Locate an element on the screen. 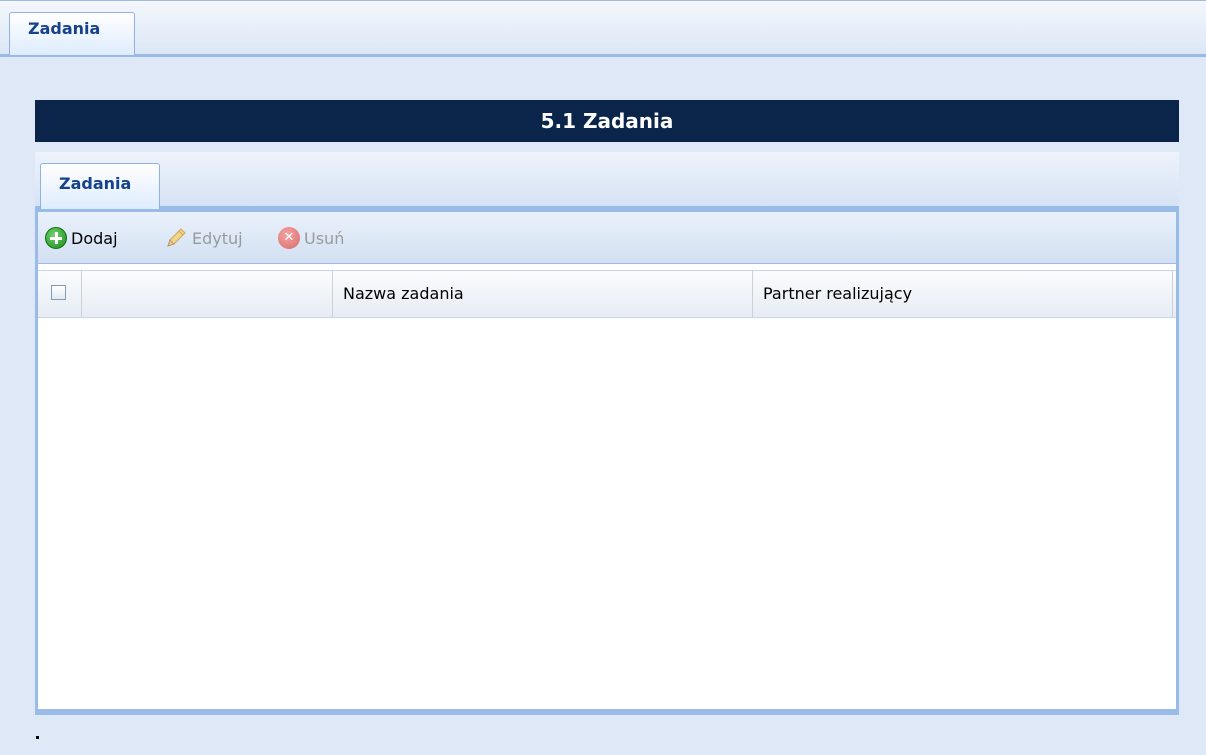 The width and height of the screenshot is (1206, 755). section-title-text: 5.1 Zadania is located at coordinates (607, 121).